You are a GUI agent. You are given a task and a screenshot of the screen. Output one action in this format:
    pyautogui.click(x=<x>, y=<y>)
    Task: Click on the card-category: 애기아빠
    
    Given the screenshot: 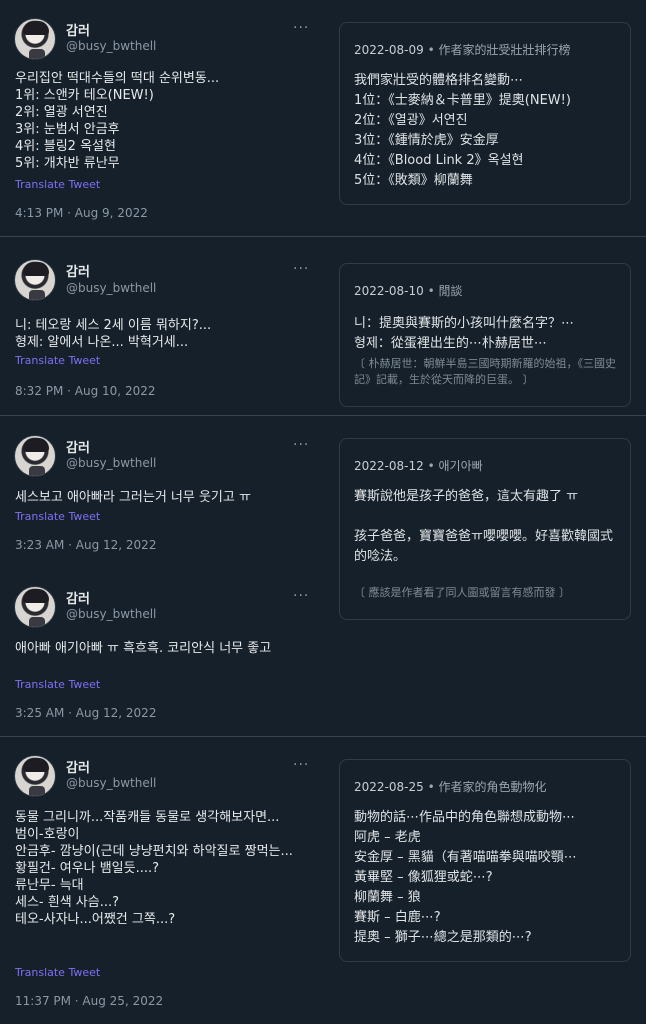 What is the action you would take?
    pyautogui.click(x=460, y=466)
    